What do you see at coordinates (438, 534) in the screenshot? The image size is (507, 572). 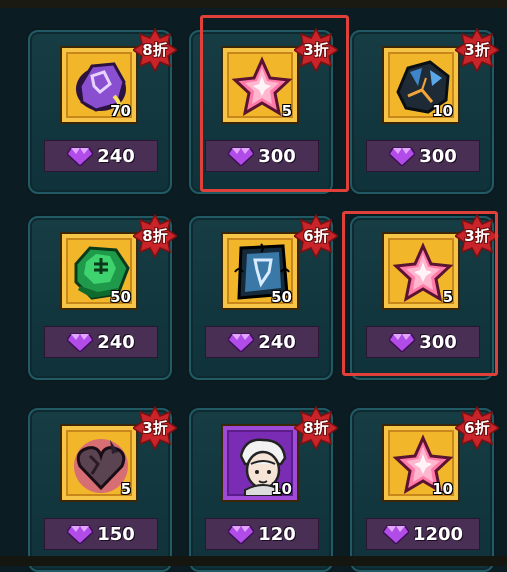 I see `price-value: 1200` at bounding box center [438, 534].